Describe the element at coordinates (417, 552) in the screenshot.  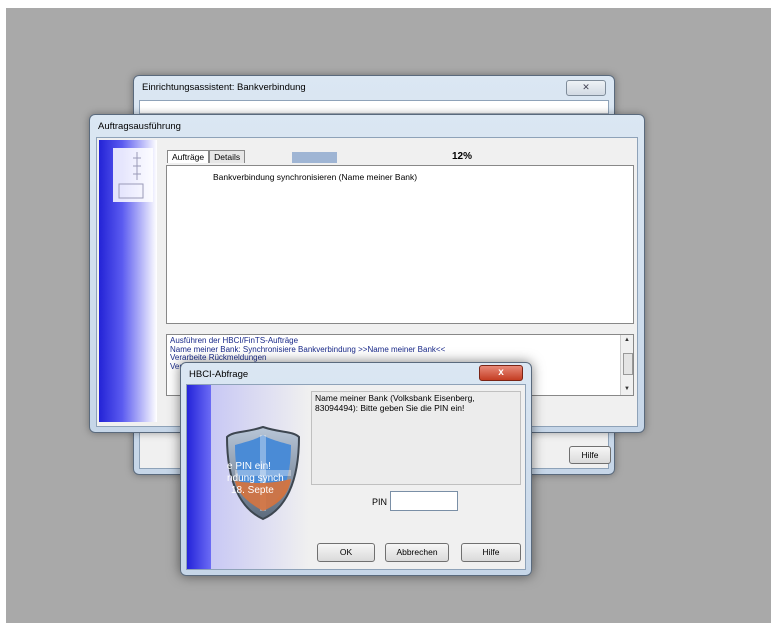
I see `cancel-button: Abbrechen` at that location.